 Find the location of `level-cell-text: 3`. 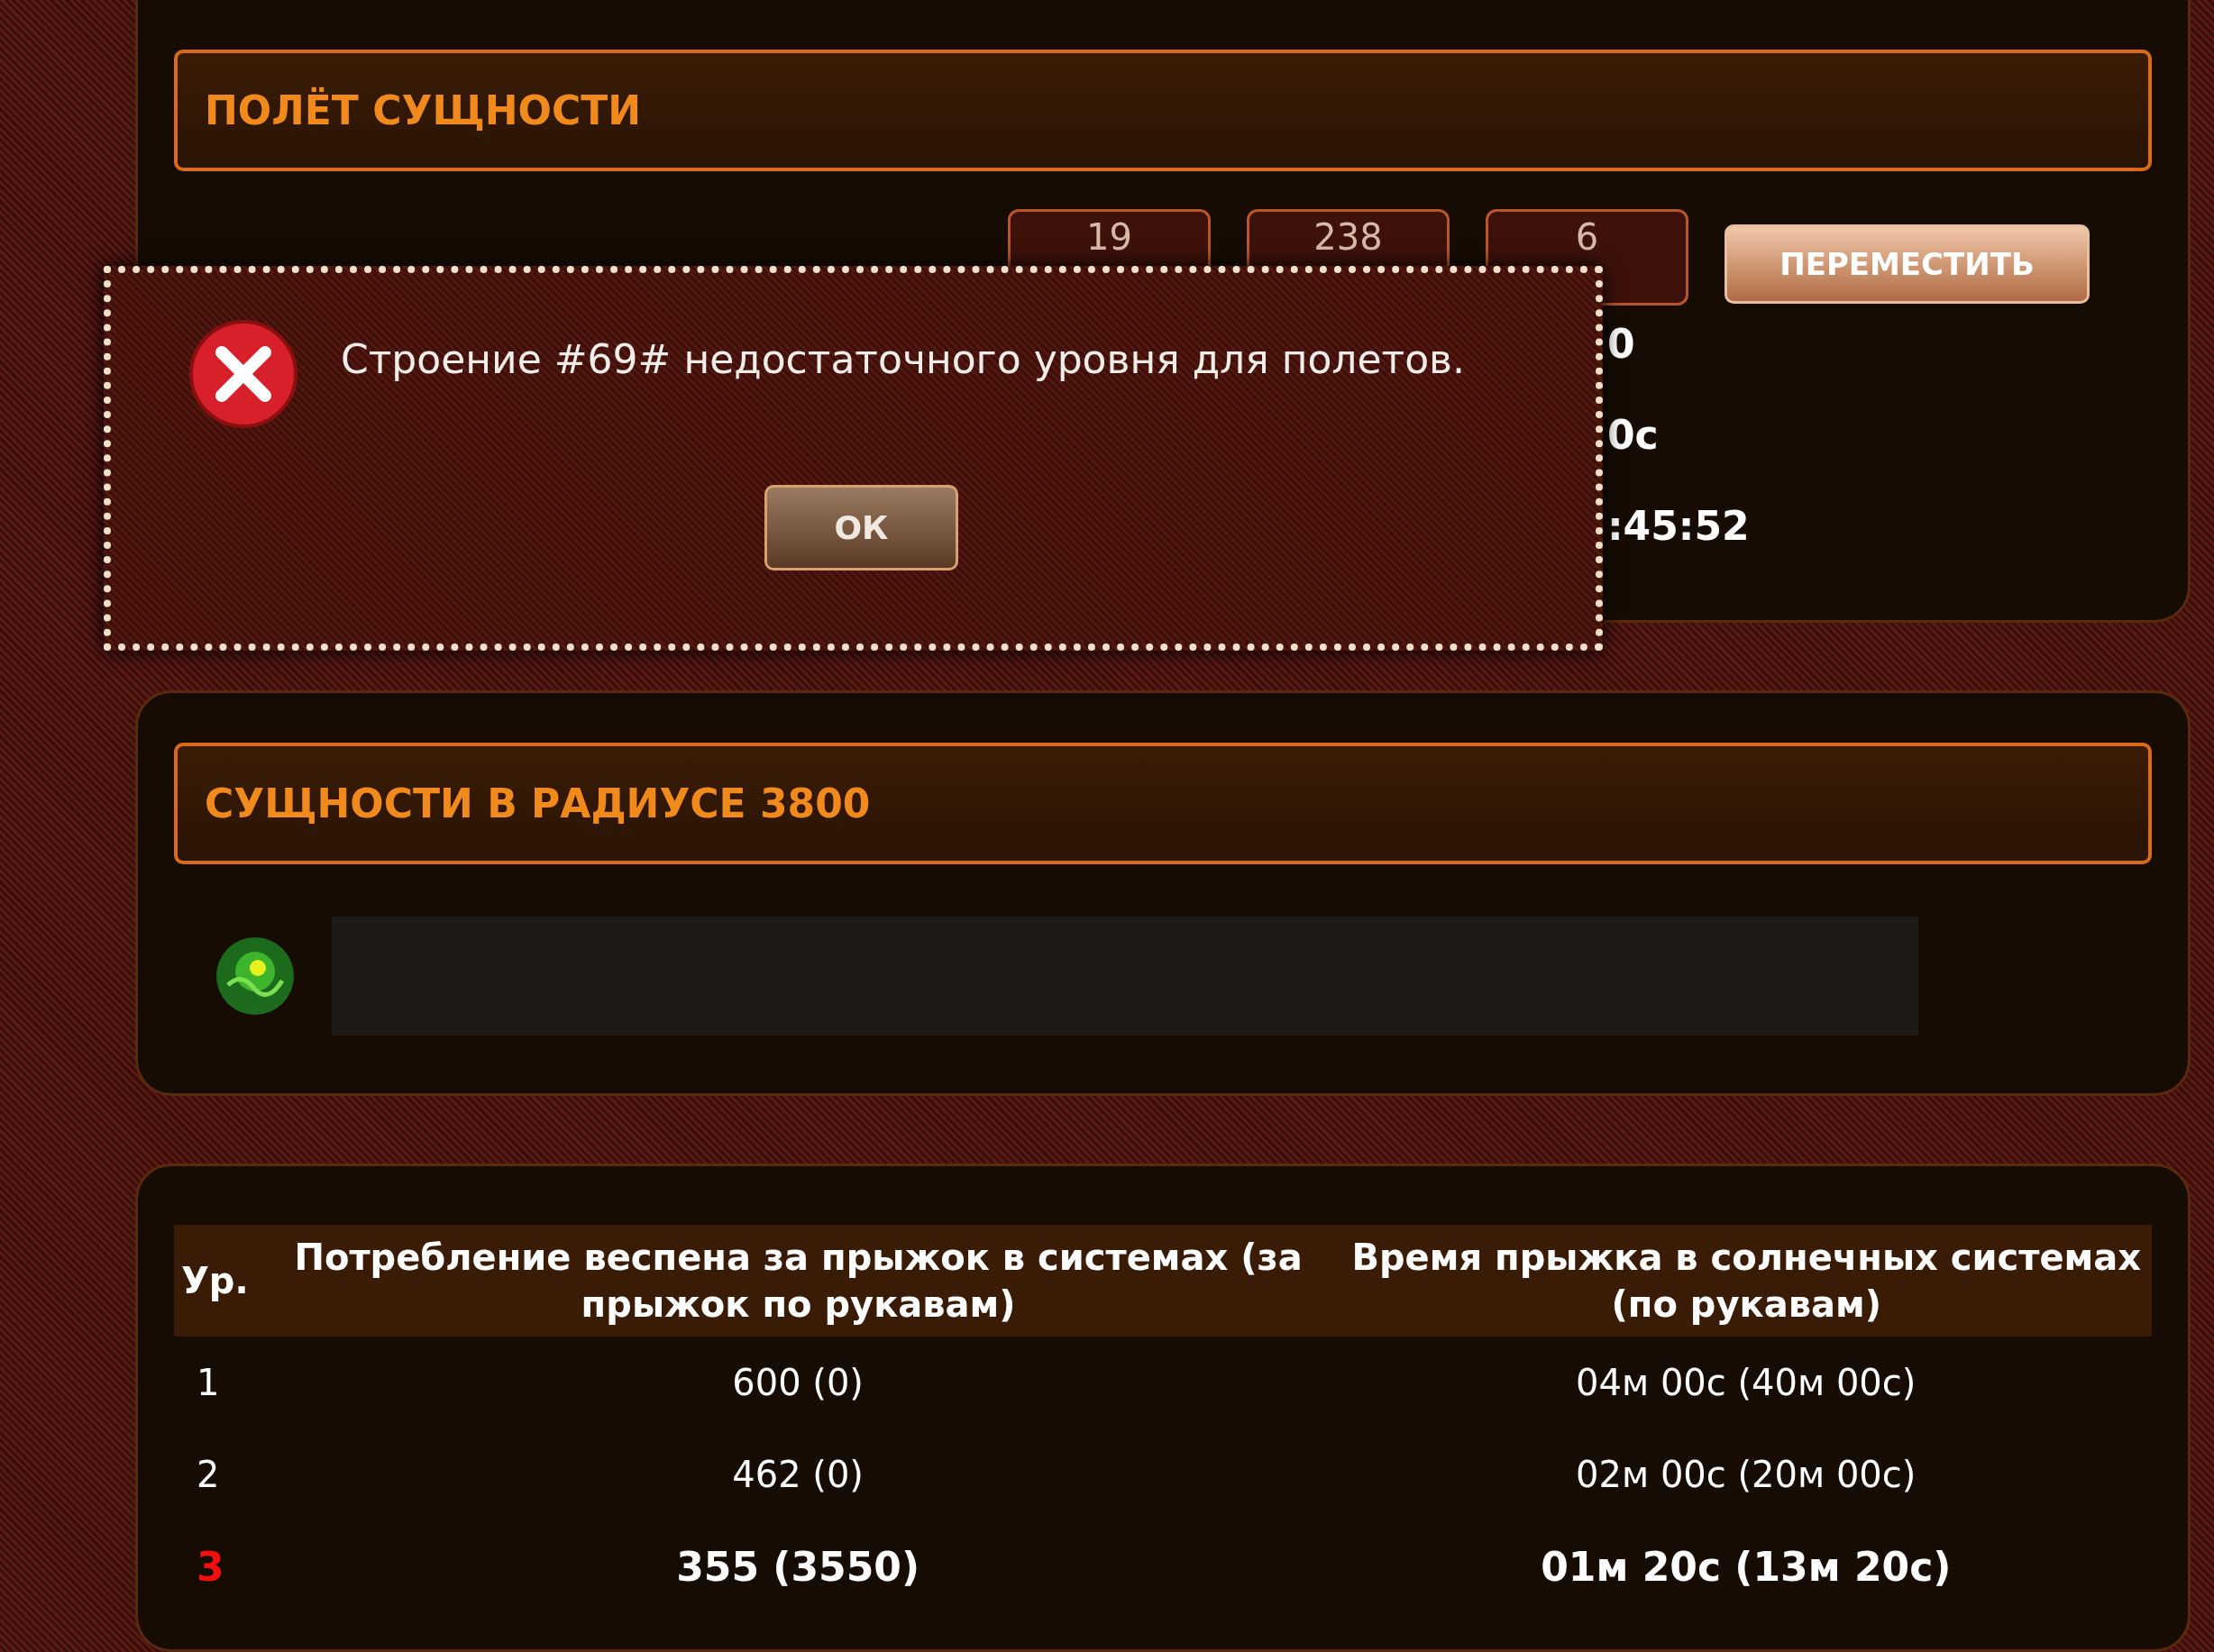

level-cell-text: 3 is located at coordinates (210, 1567).